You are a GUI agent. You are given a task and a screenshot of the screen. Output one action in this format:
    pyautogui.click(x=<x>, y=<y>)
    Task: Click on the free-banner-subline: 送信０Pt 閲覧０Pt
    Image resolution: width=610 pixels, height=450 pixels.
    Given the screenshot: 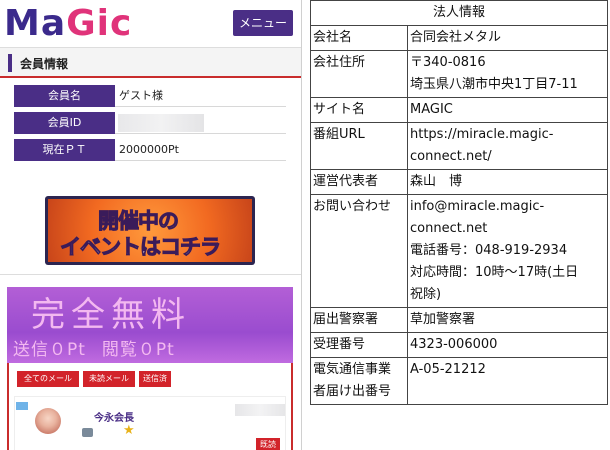 What is the action you would take?
    pyautogui.click(x=133, y=348)
    